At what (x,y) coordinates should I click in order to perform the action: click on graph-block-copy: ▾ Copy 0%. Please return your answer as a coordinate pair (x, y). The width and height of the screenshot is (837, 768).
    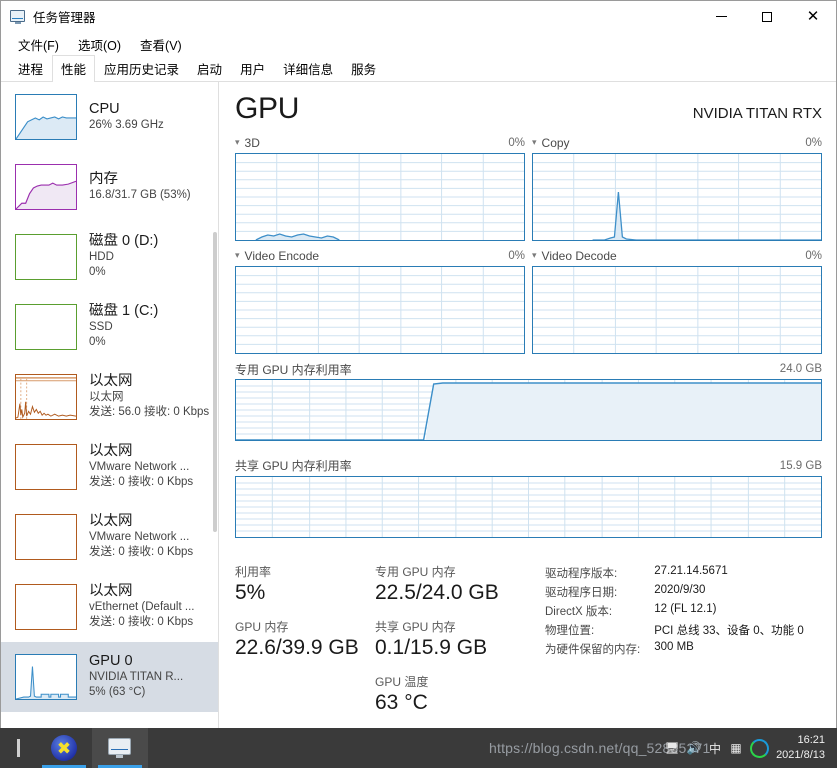
    Looking at the image, I should click on (677, 188).